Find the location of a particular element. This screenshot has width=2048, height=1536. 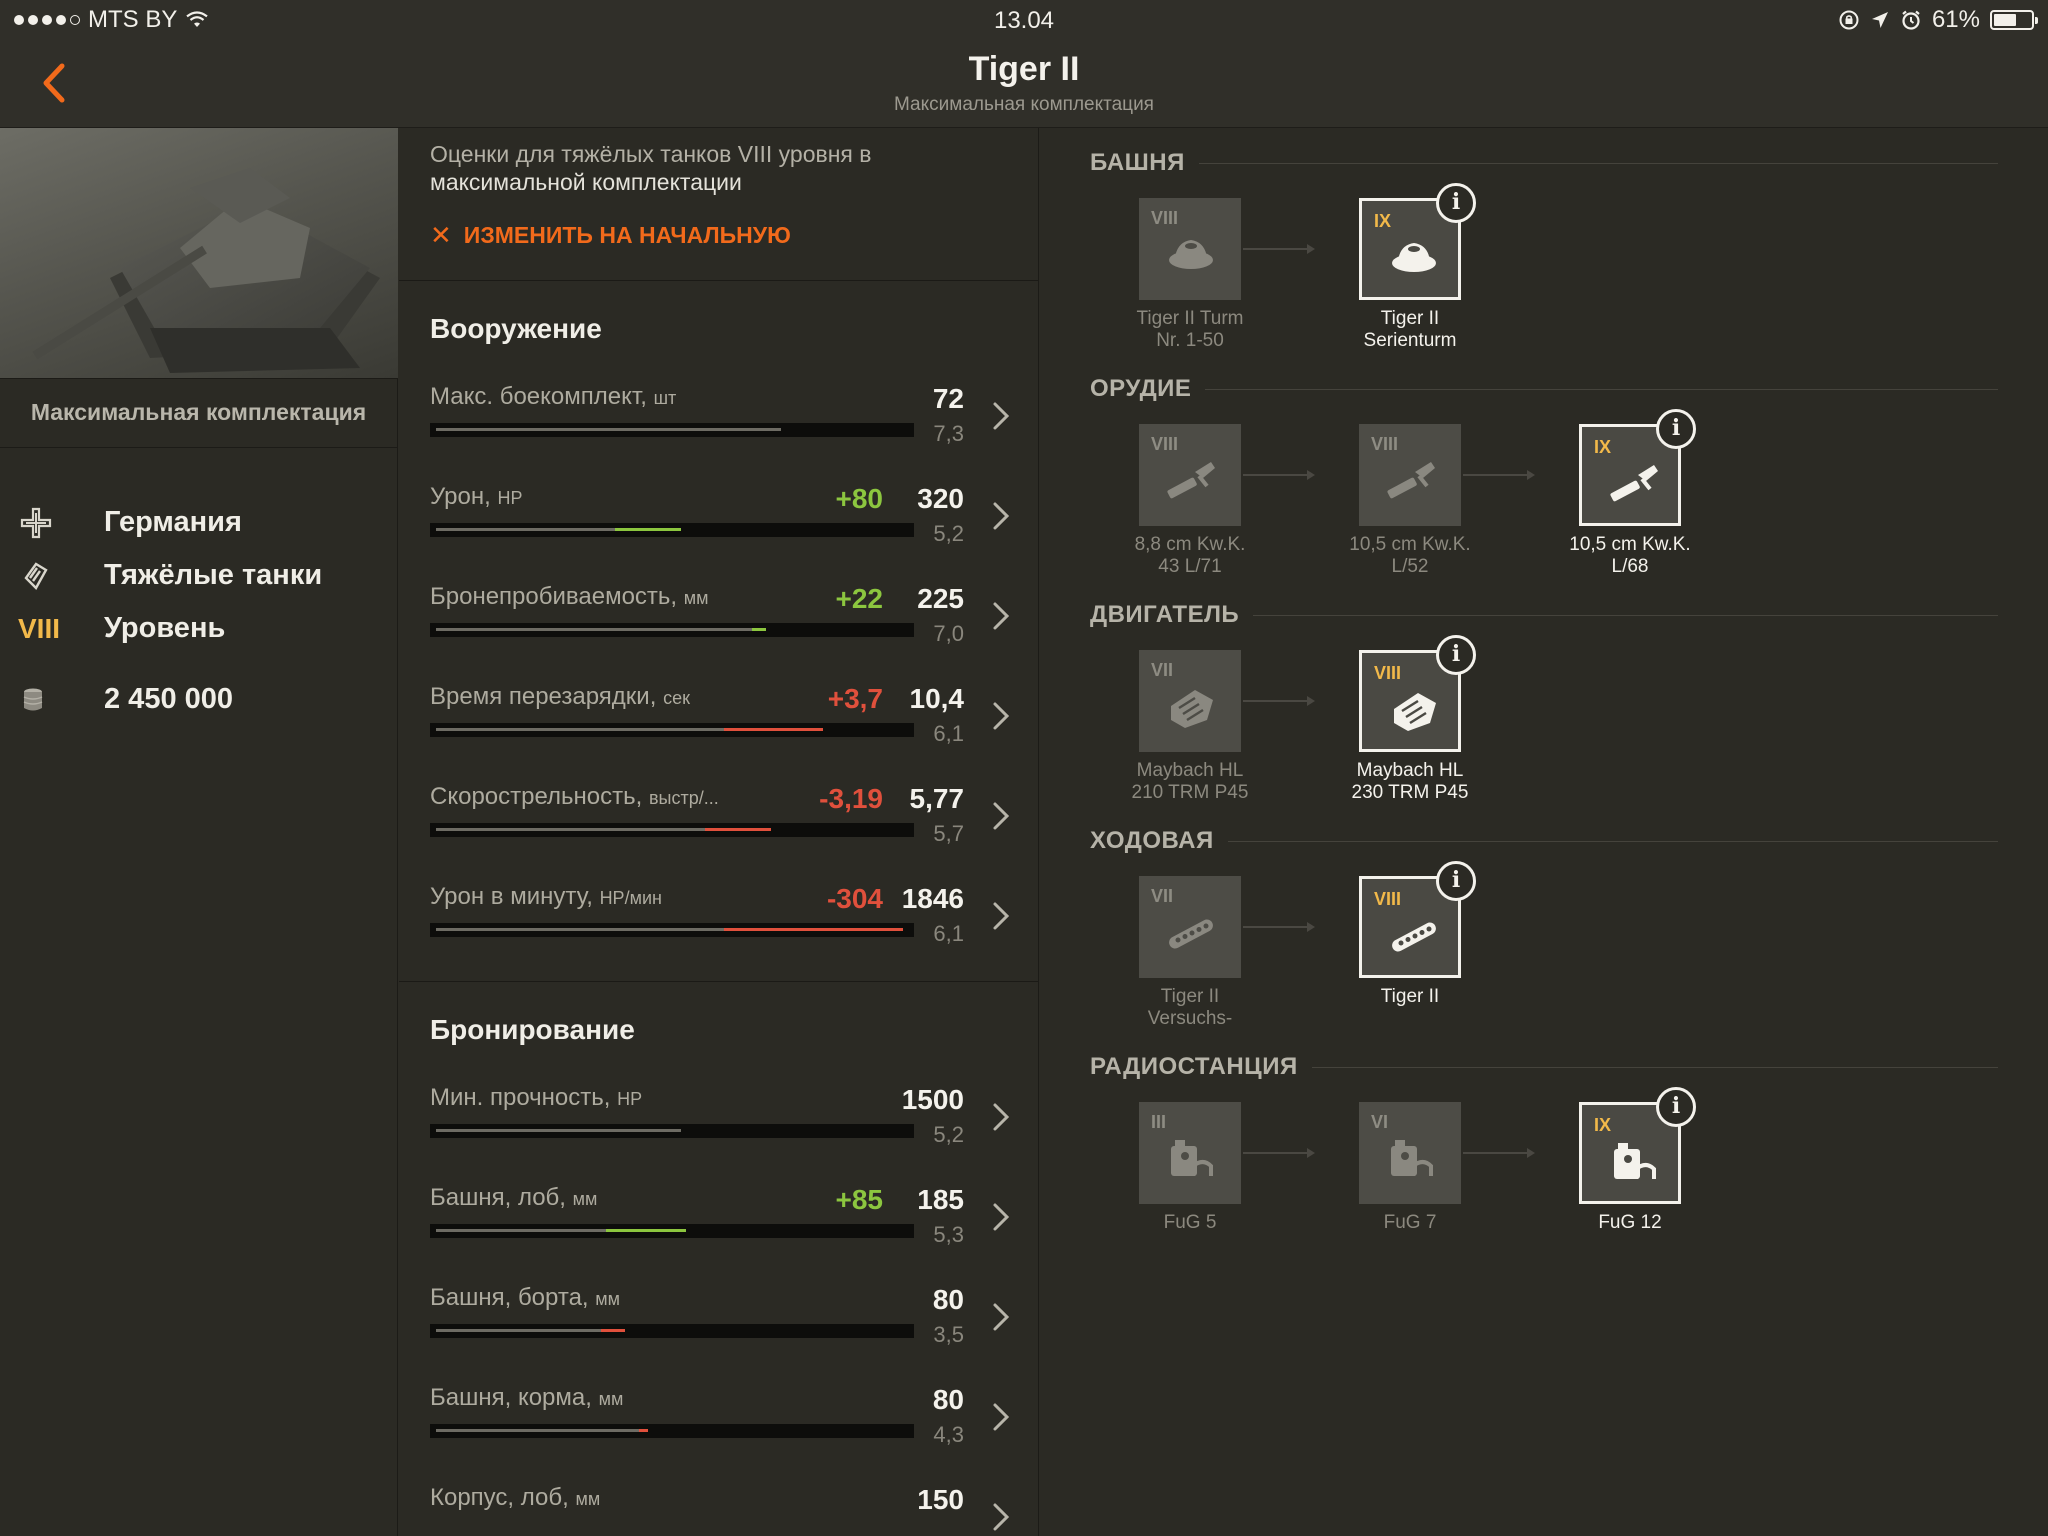

module-card: VI FuG 7 is located at coordinates (1410, 1168).